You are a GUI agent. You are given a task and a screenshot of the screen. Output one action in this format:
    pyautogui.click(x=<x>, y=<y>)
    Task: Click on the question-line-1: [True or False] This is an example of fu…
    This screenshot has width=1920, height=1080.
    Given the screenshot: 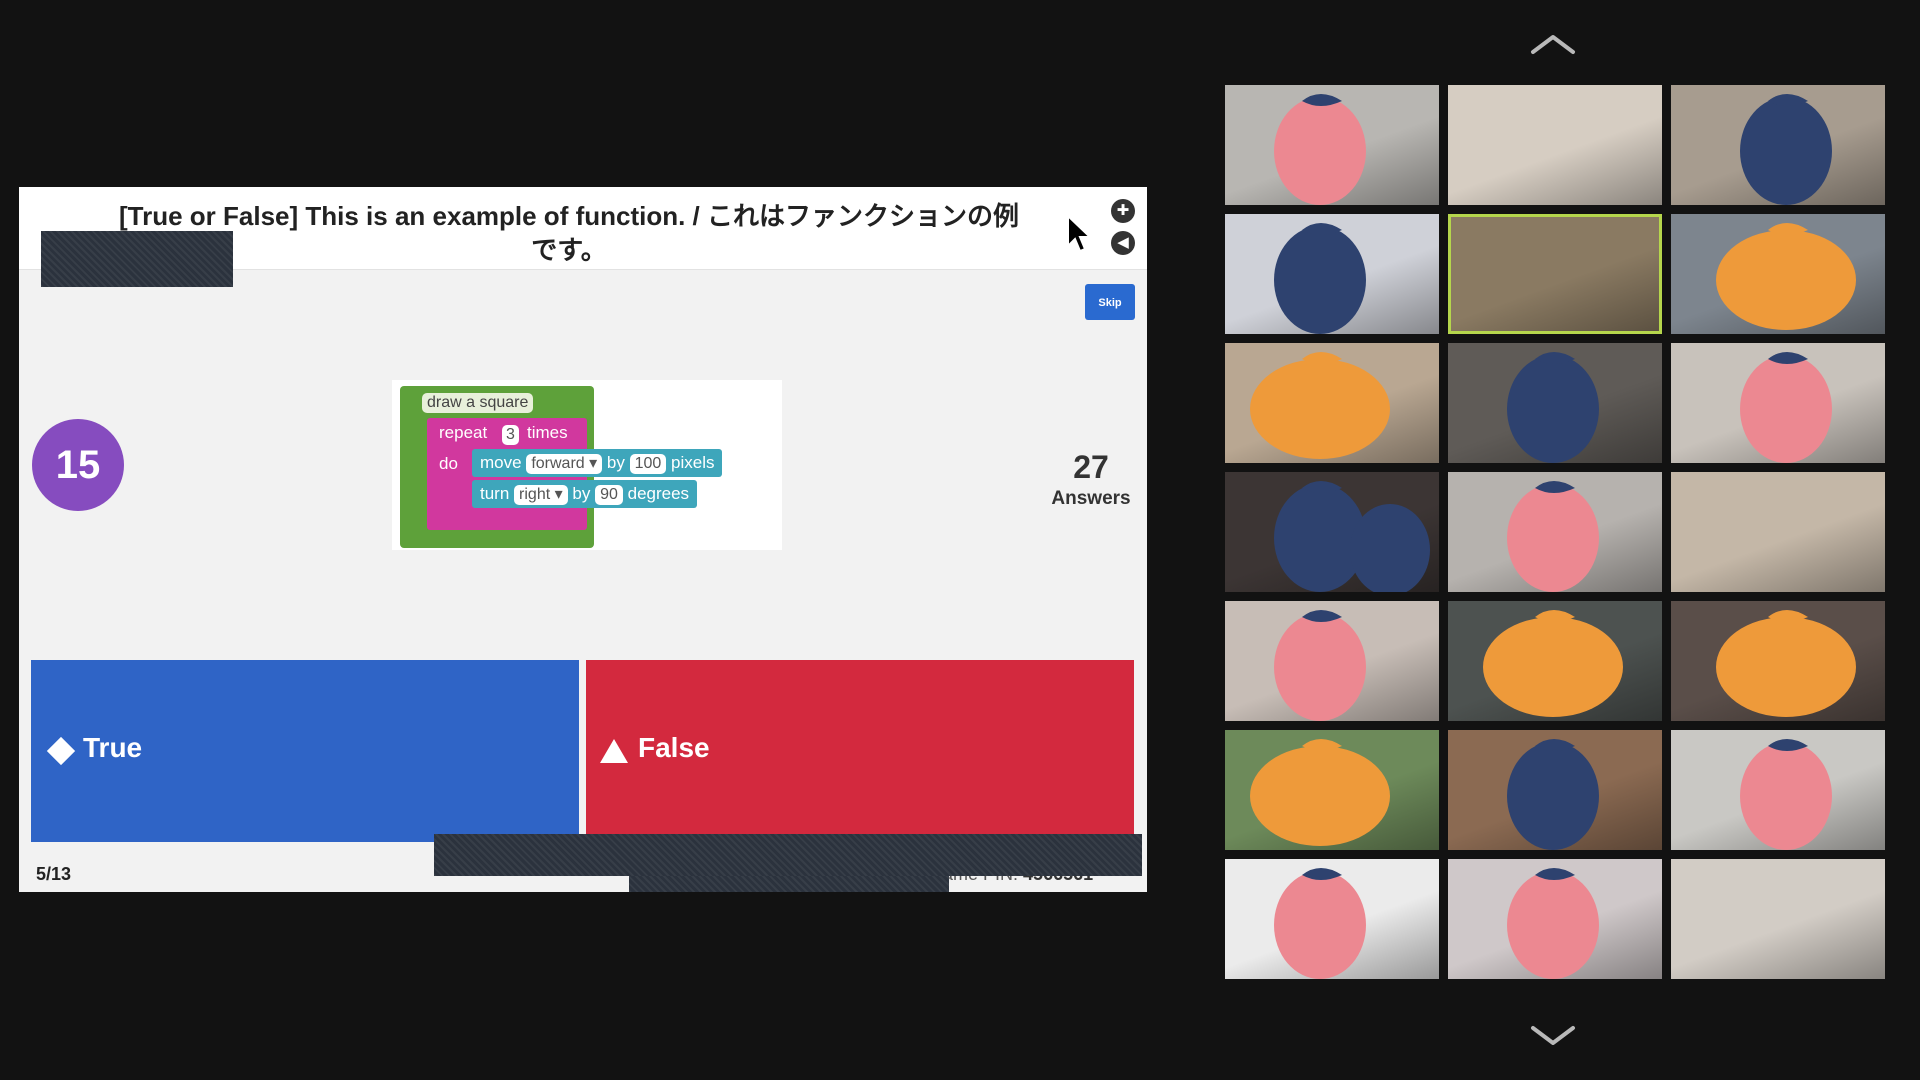 What is the action you would take?
    pyautogui.click(x=569, y=216)
    